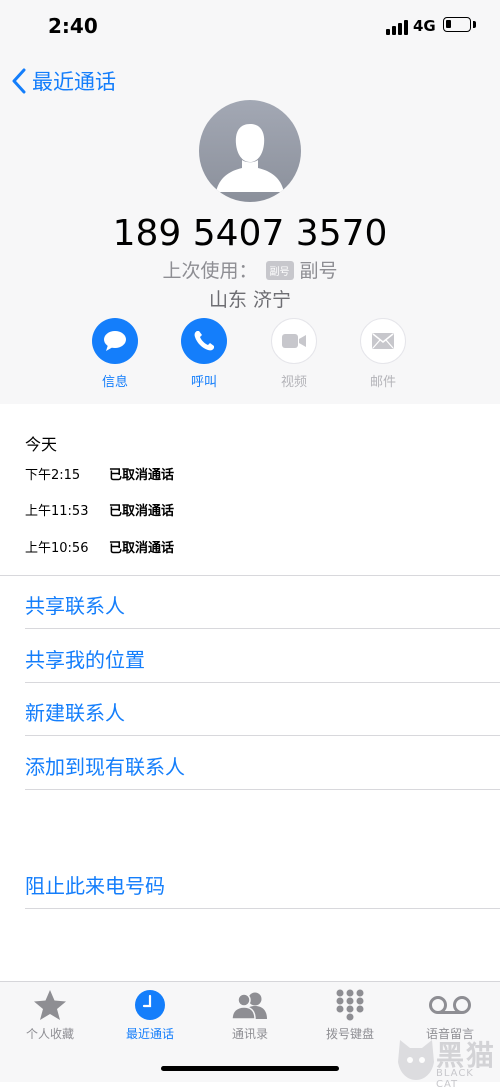  I want to click on mail-icon, so click(383, 341).